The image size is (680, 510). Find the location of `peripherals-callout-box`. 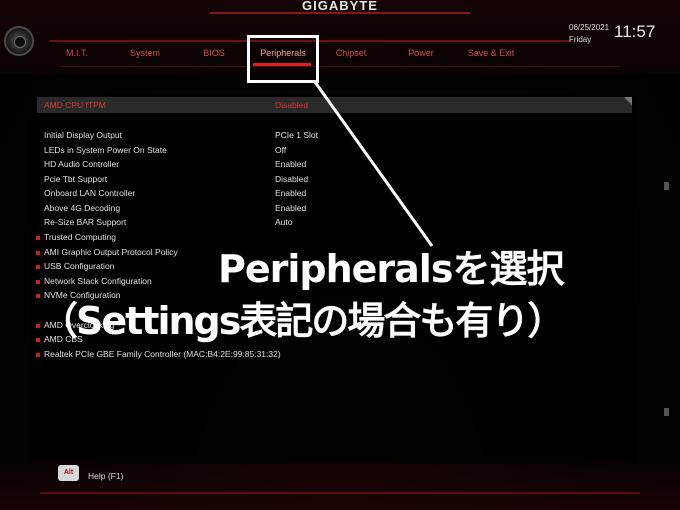

peripherals-callout-box is located at coordinates (283, 59).